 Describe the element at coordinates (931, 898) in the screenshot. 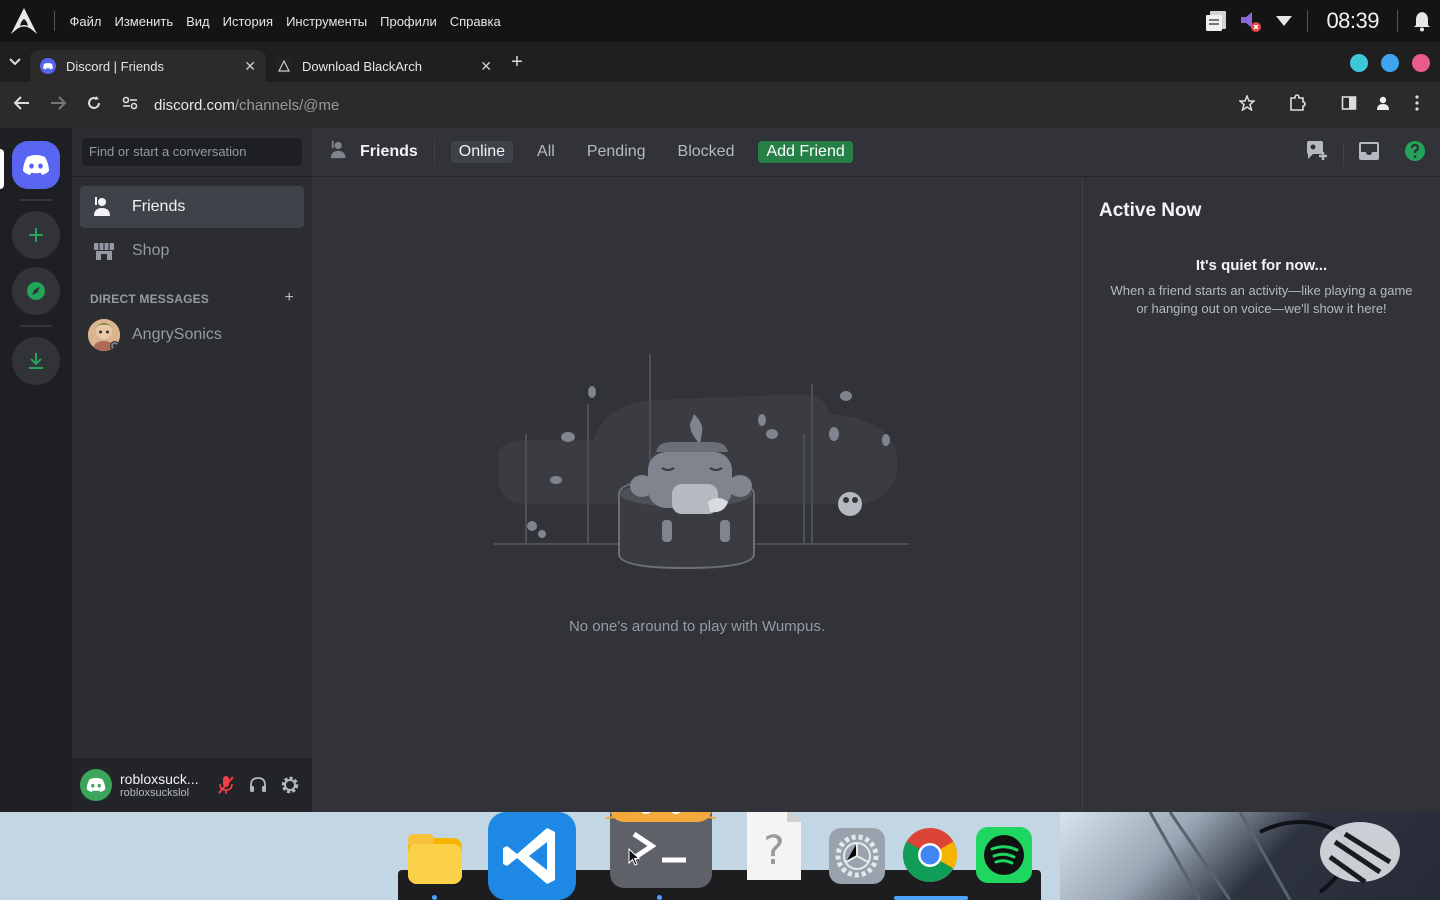

I see `dock-focused-indicator` at that location.